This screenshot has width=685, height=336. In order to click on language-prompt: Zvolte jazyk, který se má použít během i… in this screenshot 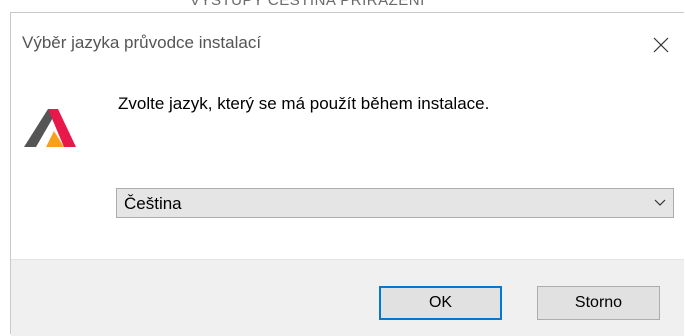, I will do `click(304, 103)`.